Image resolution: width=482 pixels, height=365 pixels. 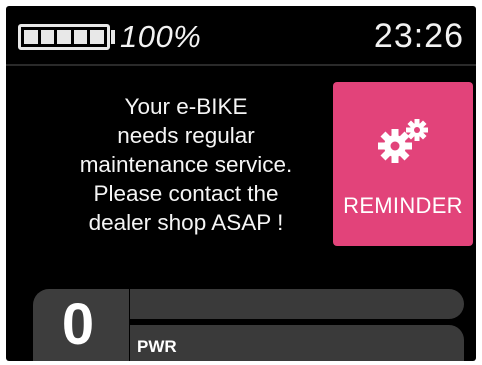 What do you see at coordinates (403, 141) in the screenshot?
I see `gears-icon` at bounding box center [403, 141].